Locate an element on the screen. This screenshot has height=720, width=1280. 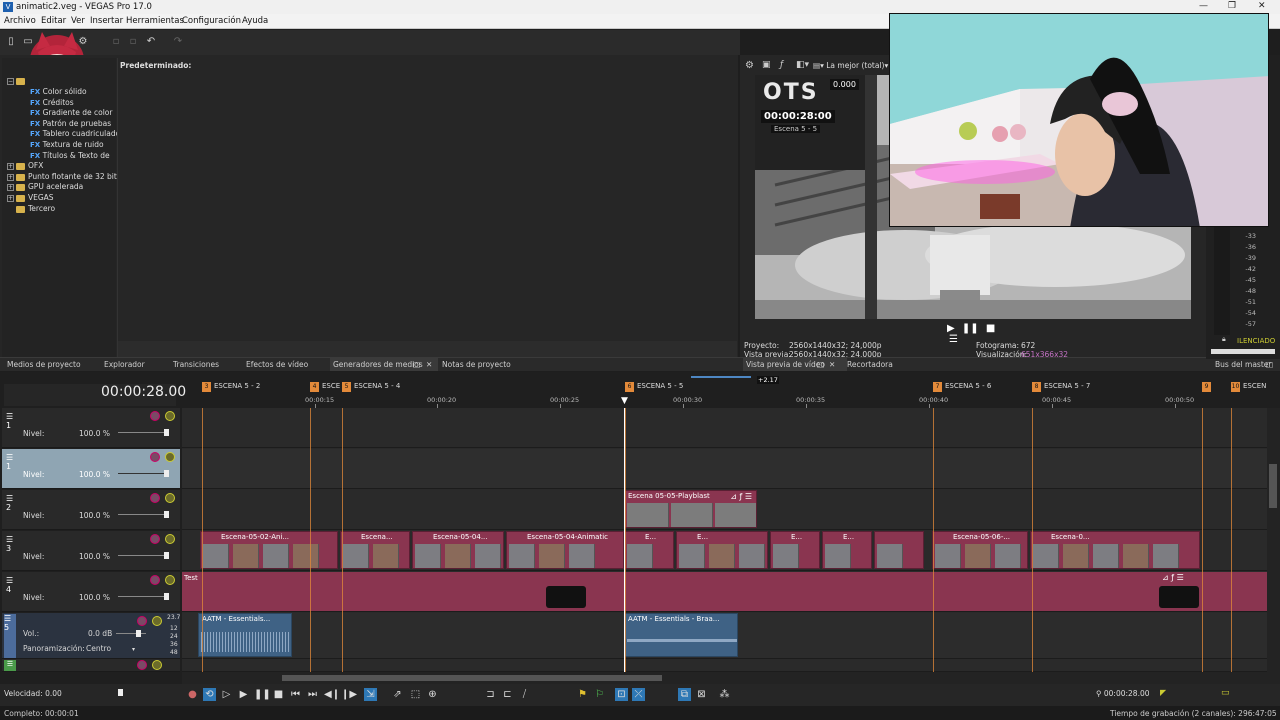
cut-icon: ▫ is located at coordinates (116, 42).